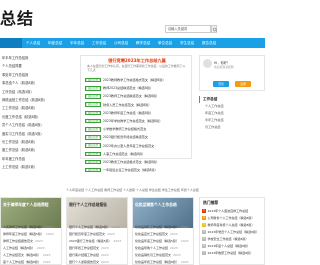  What do you see at coordinates (232, 113) in the screenshot?
I see `category-link: 年度工作总结` at bounding box center [232, 113].